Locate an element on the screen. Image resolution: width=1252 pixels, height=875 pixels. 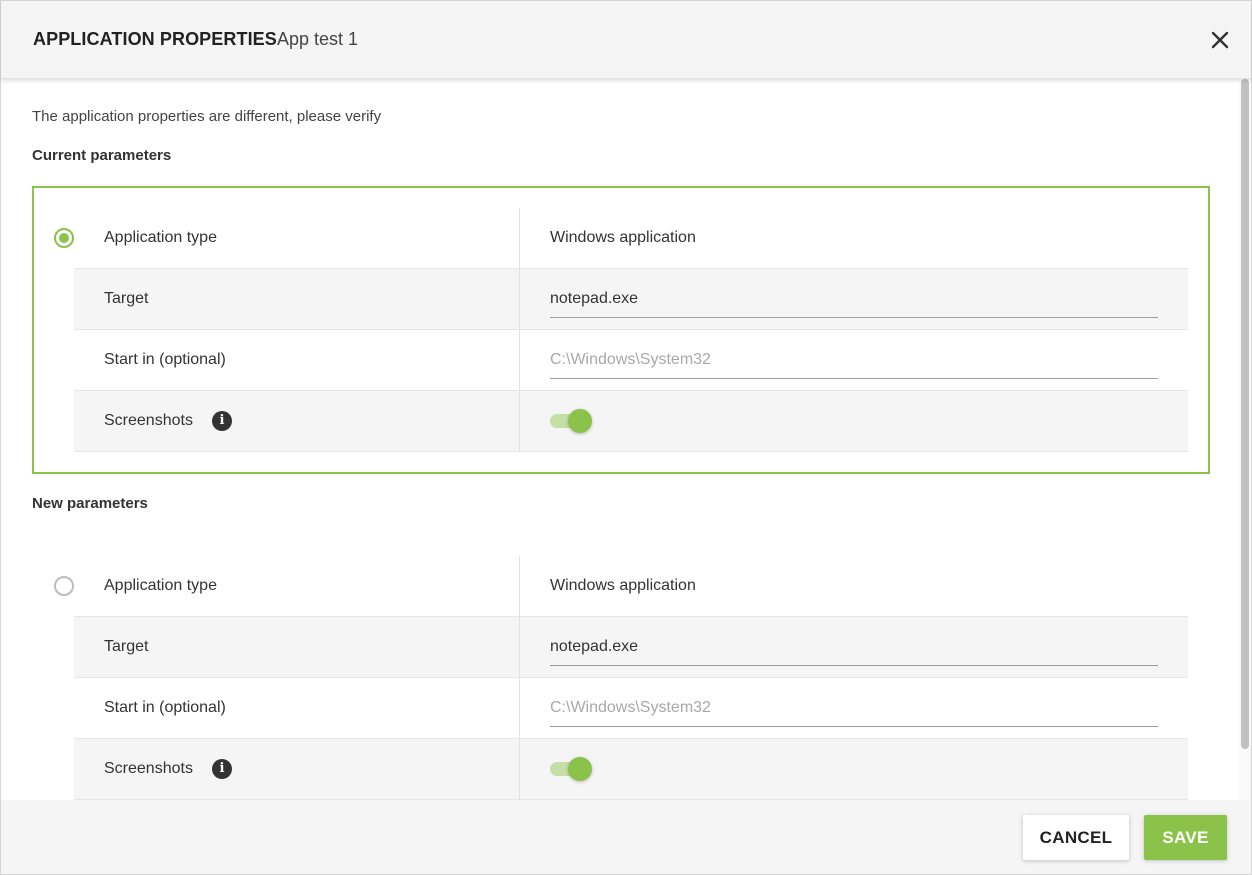
dialog-title: APPLICATION PROPERTIES is located at coordinates (155, 39).